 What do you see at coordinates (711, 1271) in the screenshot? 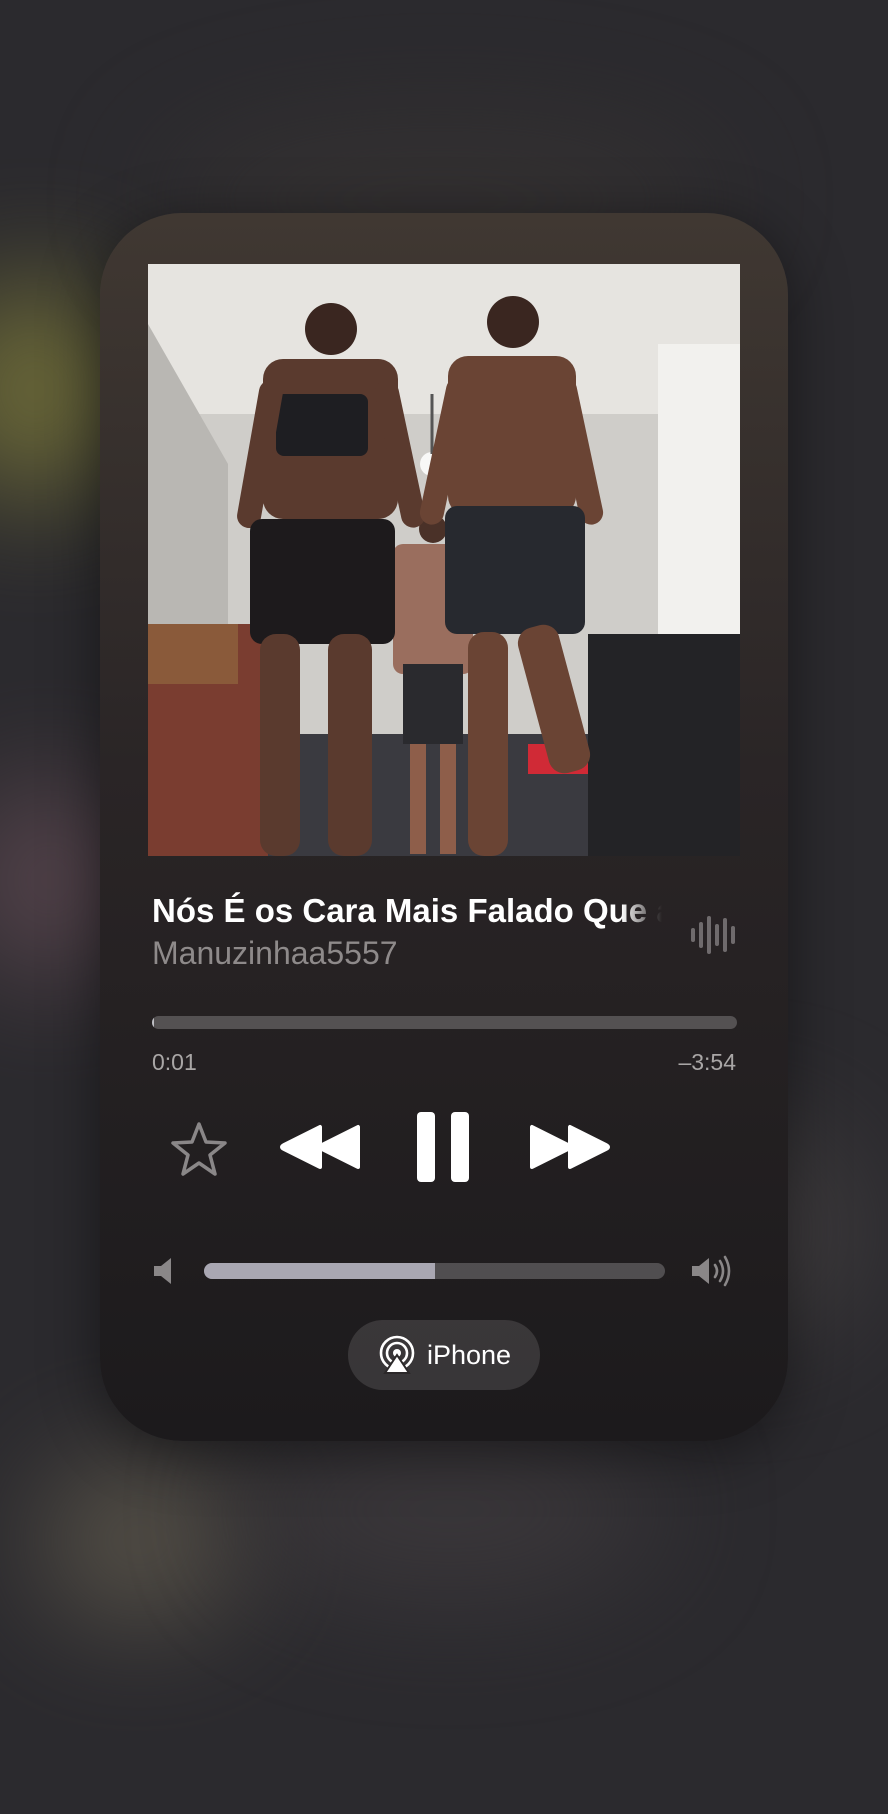
I see `volume-high-icon` at bounding box center [711, 1271].